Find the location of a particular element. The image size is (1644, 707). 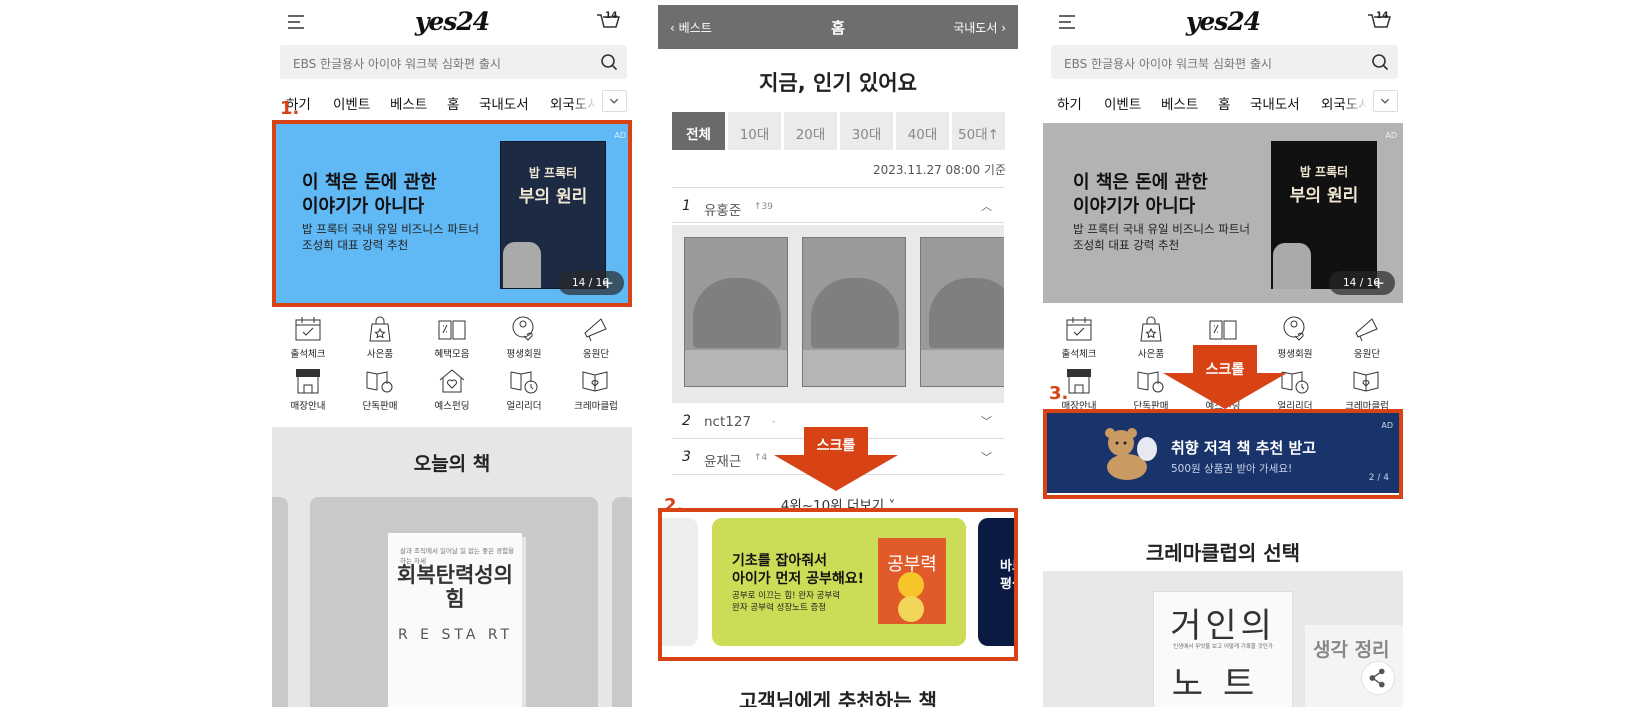

ad-label: AD is located at coordinates (1391, 135).